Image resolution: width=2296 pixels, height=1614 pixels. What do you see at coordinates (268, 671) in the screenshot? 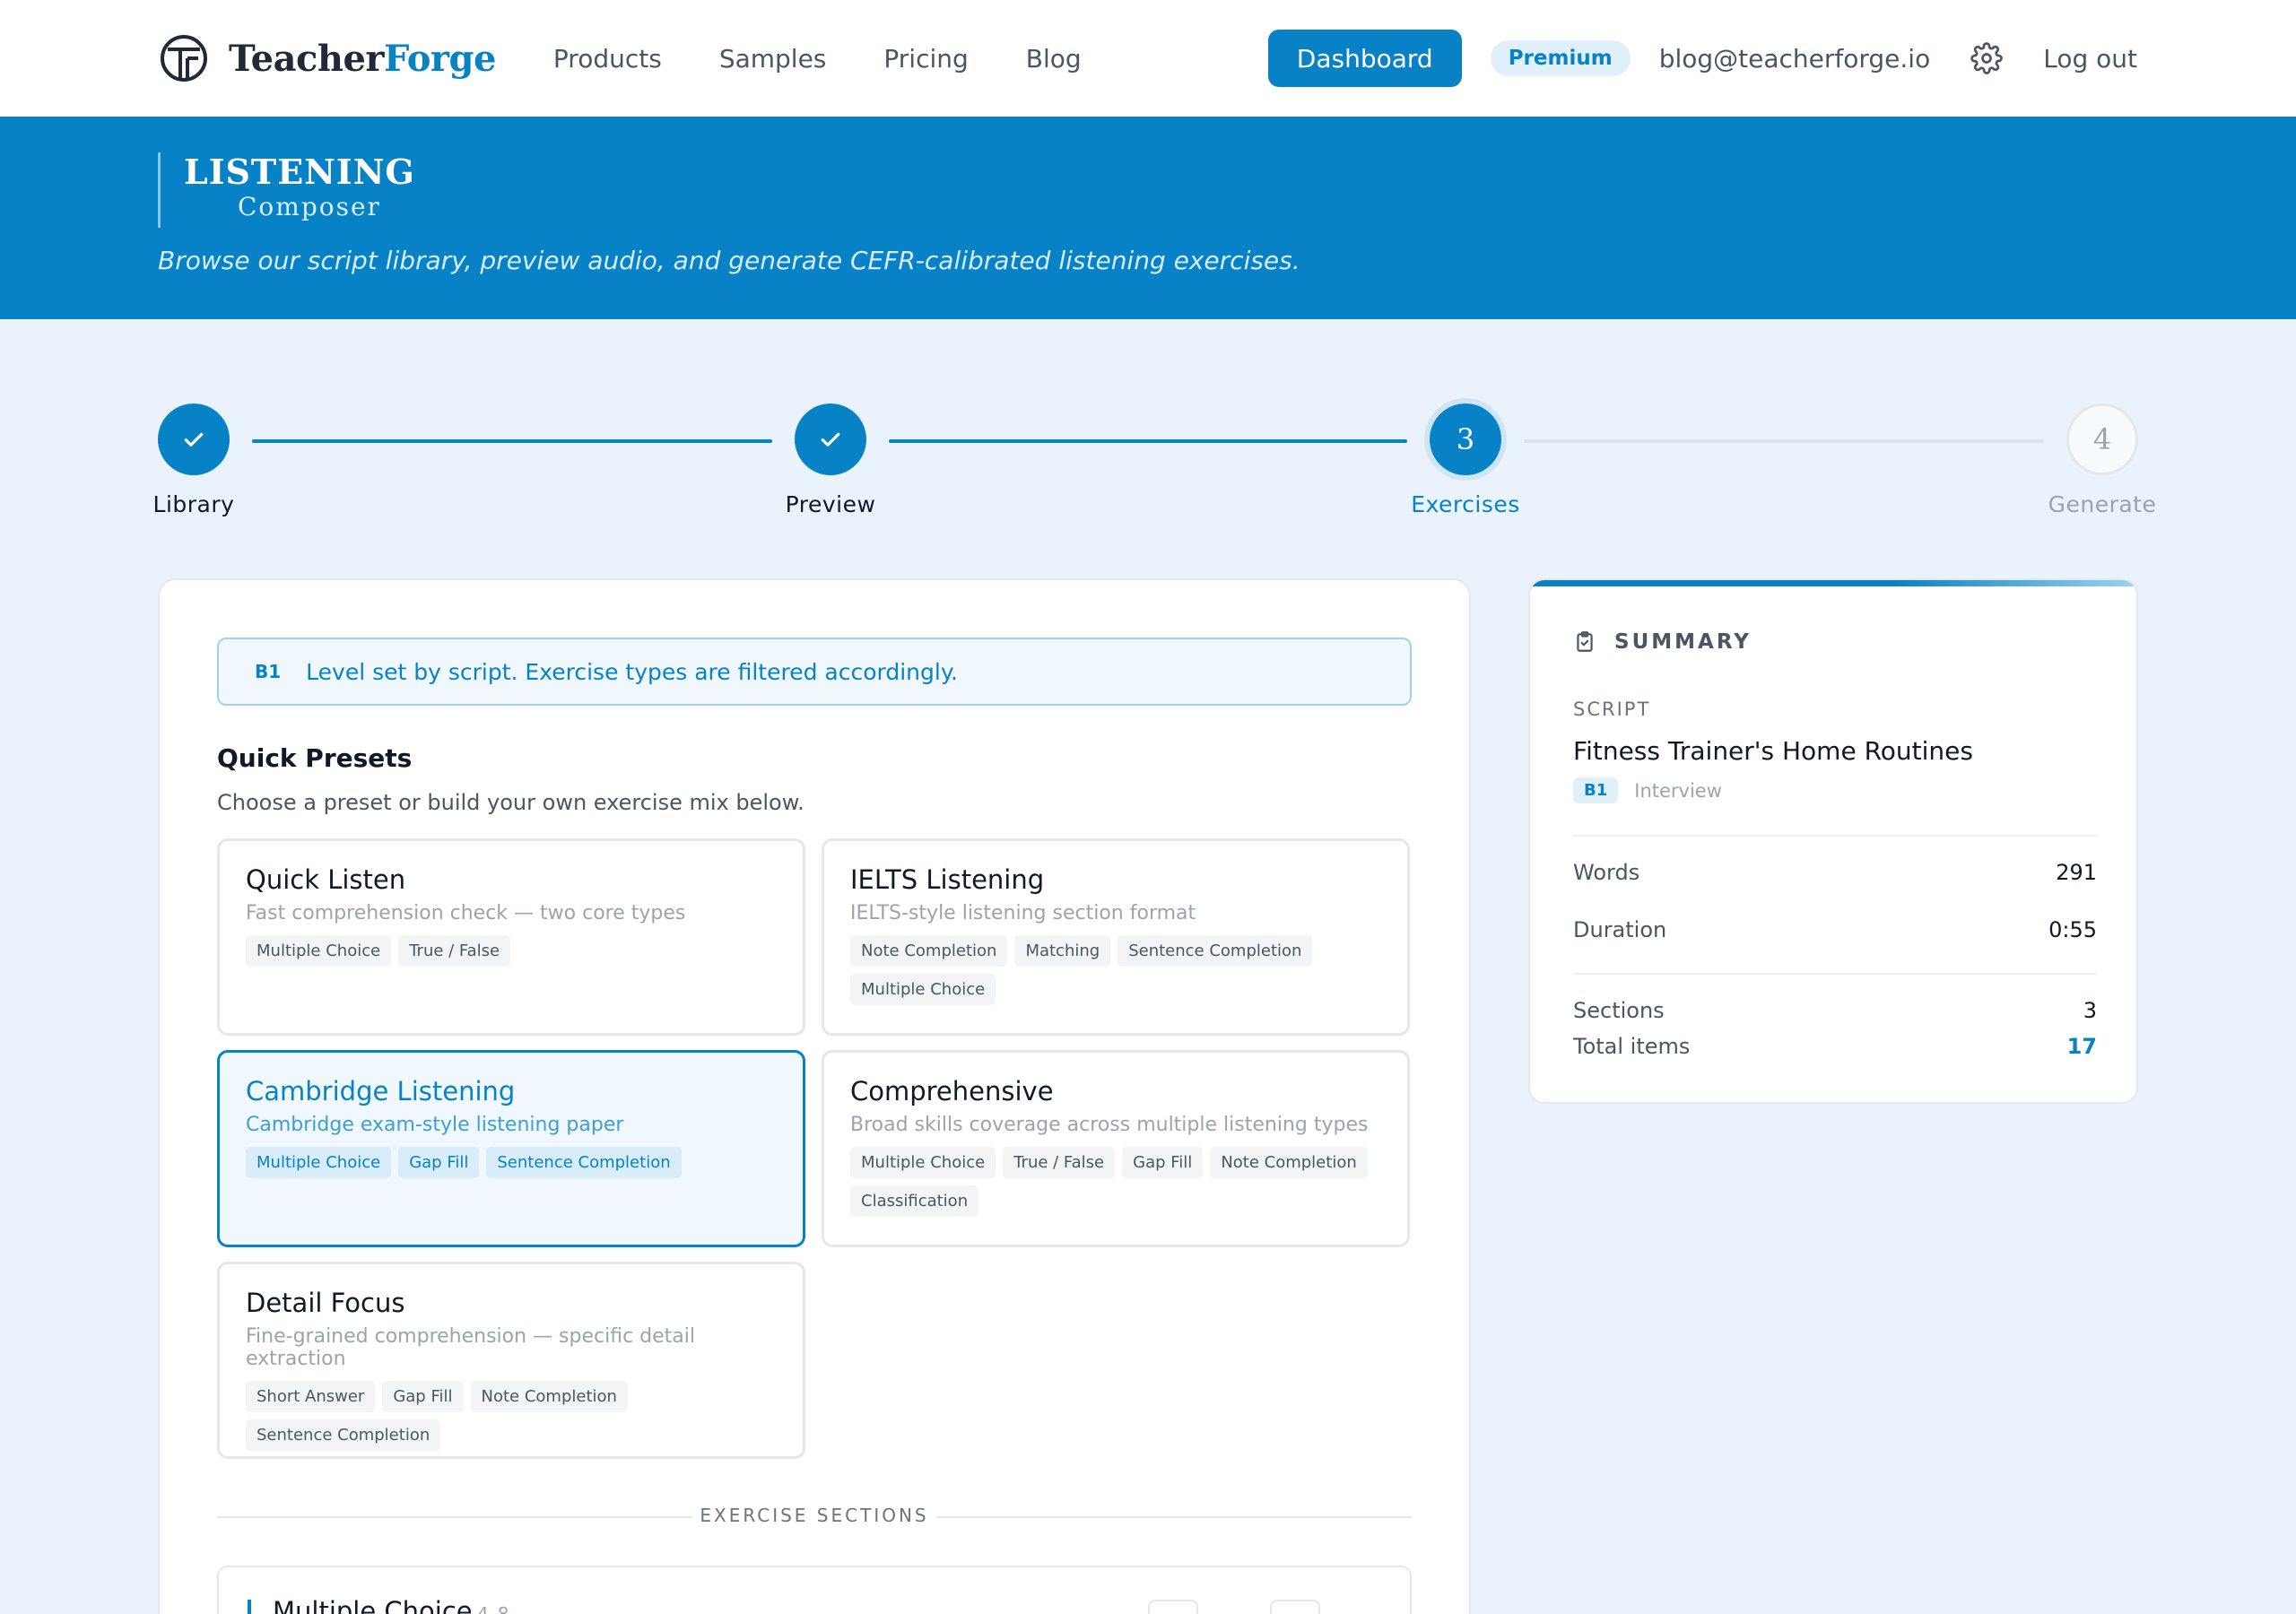
I see `level-badge: B1` at bounding box center [268, 671].